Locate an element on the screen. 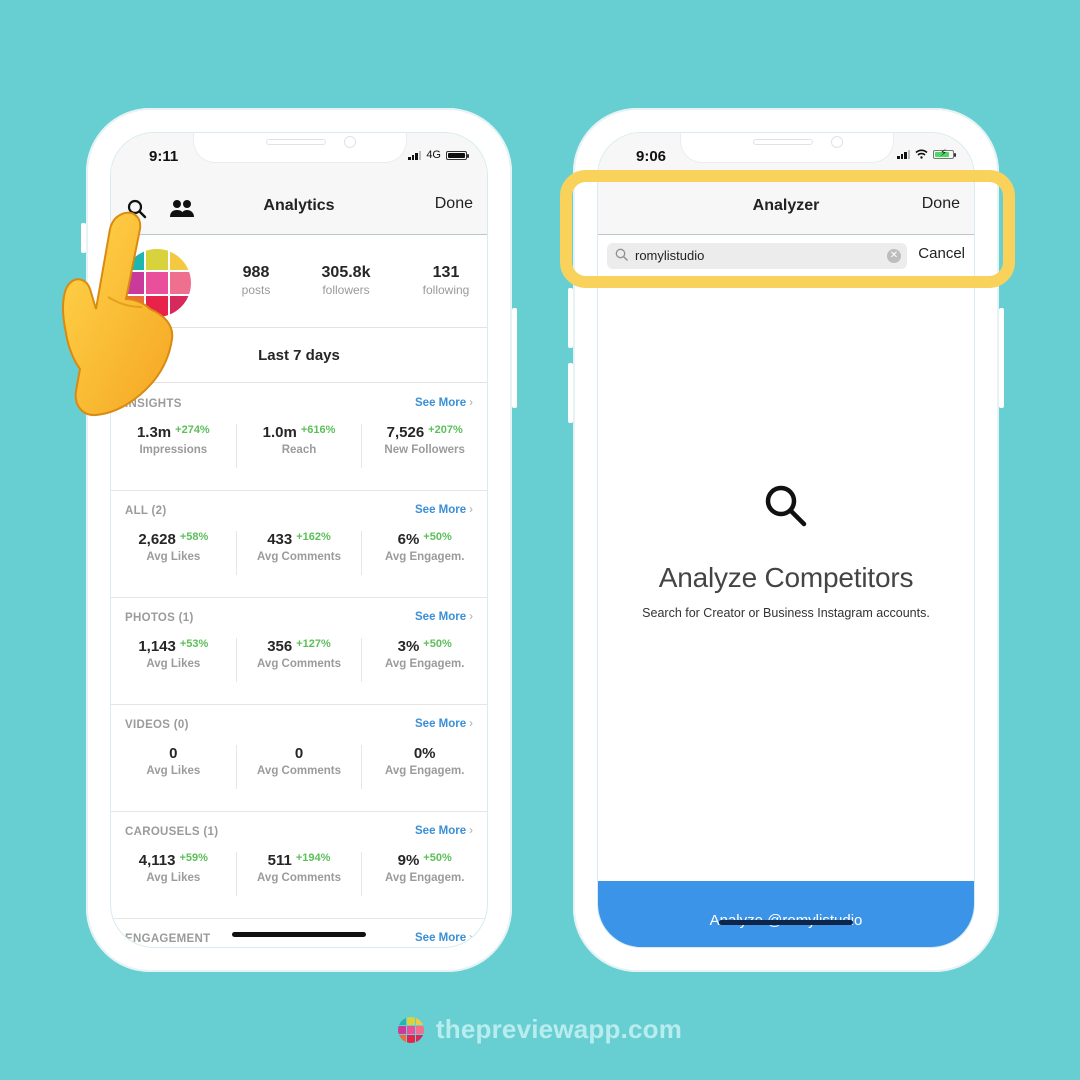  section-title: VIDEOS (0) is located at coordinates (157, 725).